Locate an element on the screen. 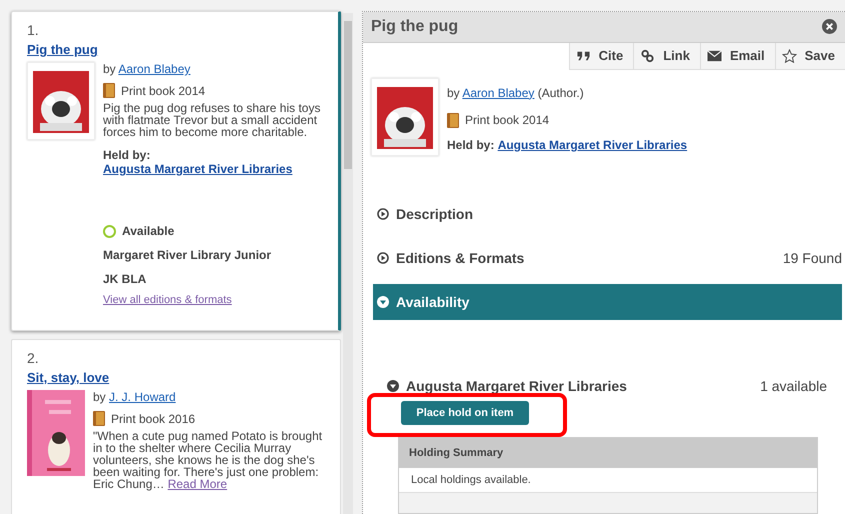 This screenshot has height=514, width=845. email-button: Email is located at coordinates (737, 56).